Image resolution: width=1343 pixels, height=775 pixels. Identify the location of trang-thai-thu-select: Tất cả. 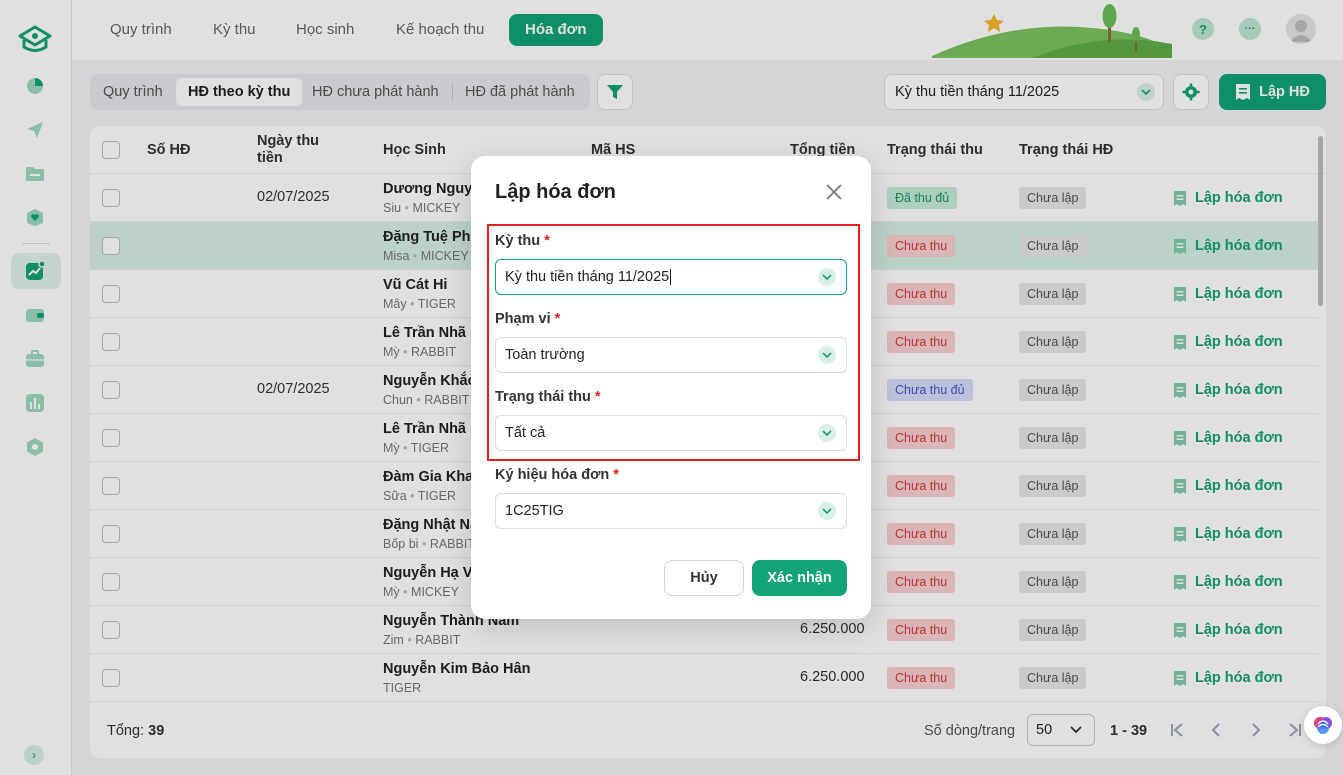
(671, 433).